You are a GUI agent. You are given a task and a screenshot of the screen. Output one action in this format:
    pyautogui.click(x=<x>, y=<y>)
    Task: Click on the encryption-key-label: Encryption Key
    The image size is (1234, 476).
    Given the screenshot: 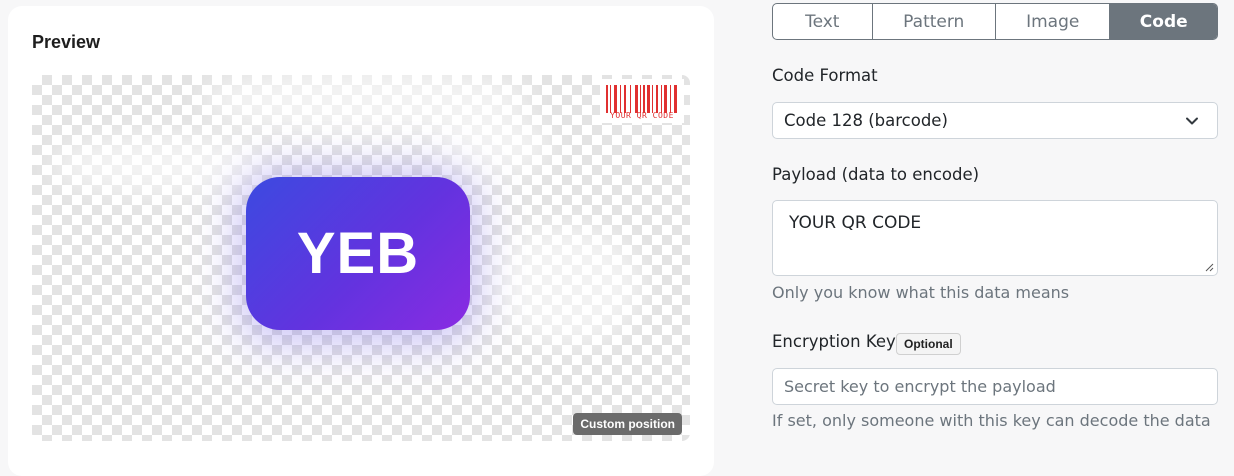 What is the action you would take?
    pyautogui.click(x=834, y=341)
    